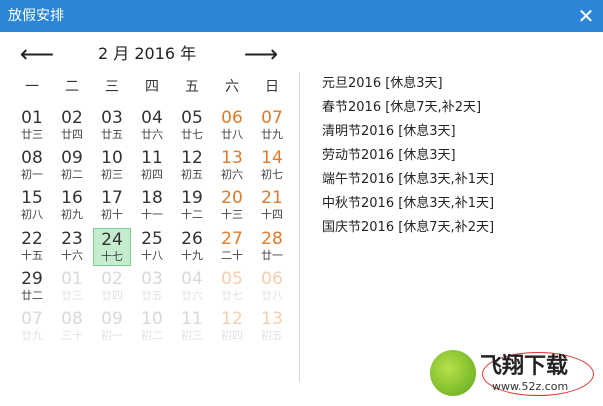 This screenshot has width=603, height=406. What do you see at coordinates (408, 232) in the screenshot?
I see `holiday-item: 国庆节2016 [休息7天,补2天]` at bounding box center [408, 232].